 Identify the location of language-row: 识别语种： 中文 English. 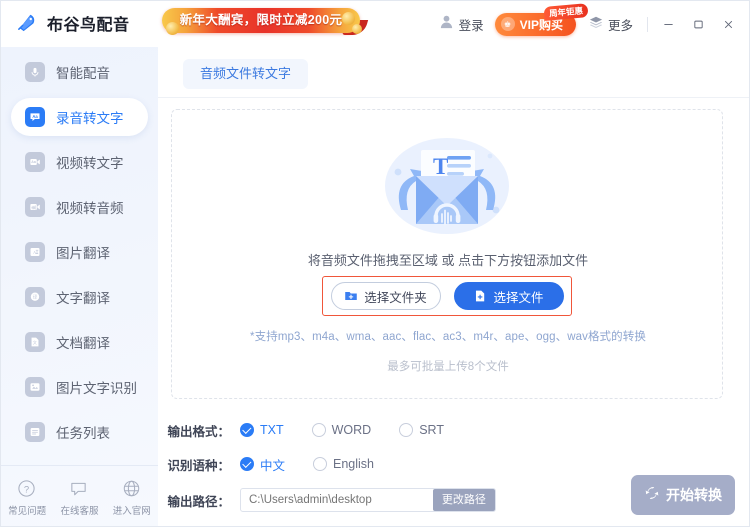
(280, 464).